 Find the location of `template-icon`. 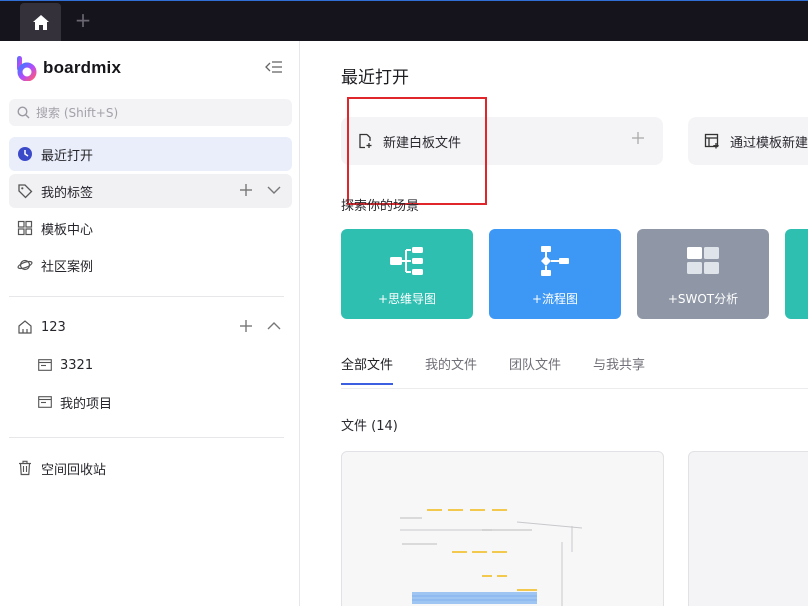

template-icon is located at coordinates (711, 141).